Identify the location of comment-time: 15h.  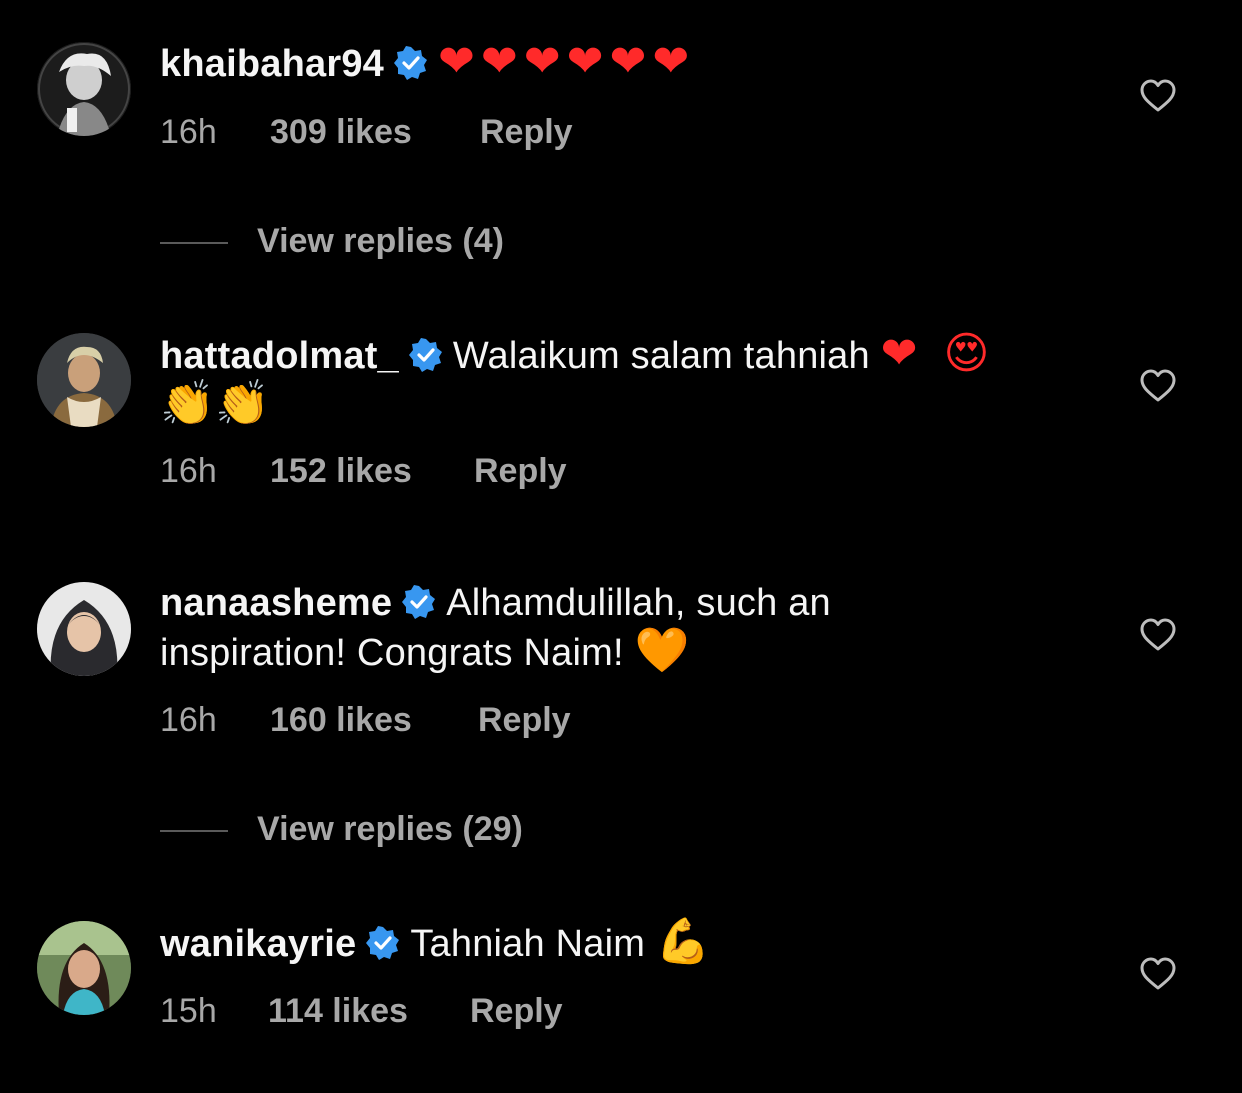
(188, 1011).